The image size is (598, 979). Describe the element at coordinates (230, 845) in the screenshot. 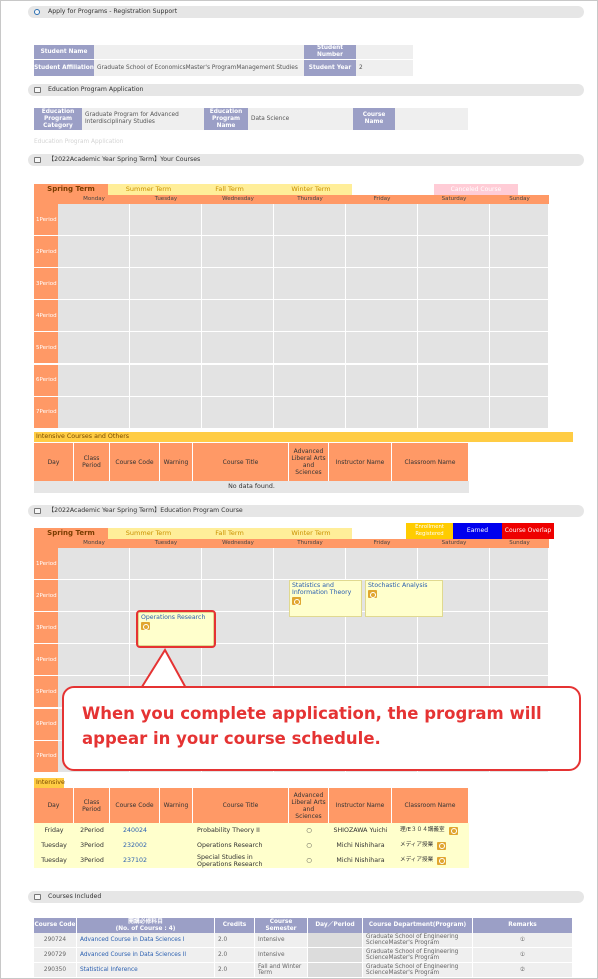

I see `intensive-cell: Operations Research` at that location.